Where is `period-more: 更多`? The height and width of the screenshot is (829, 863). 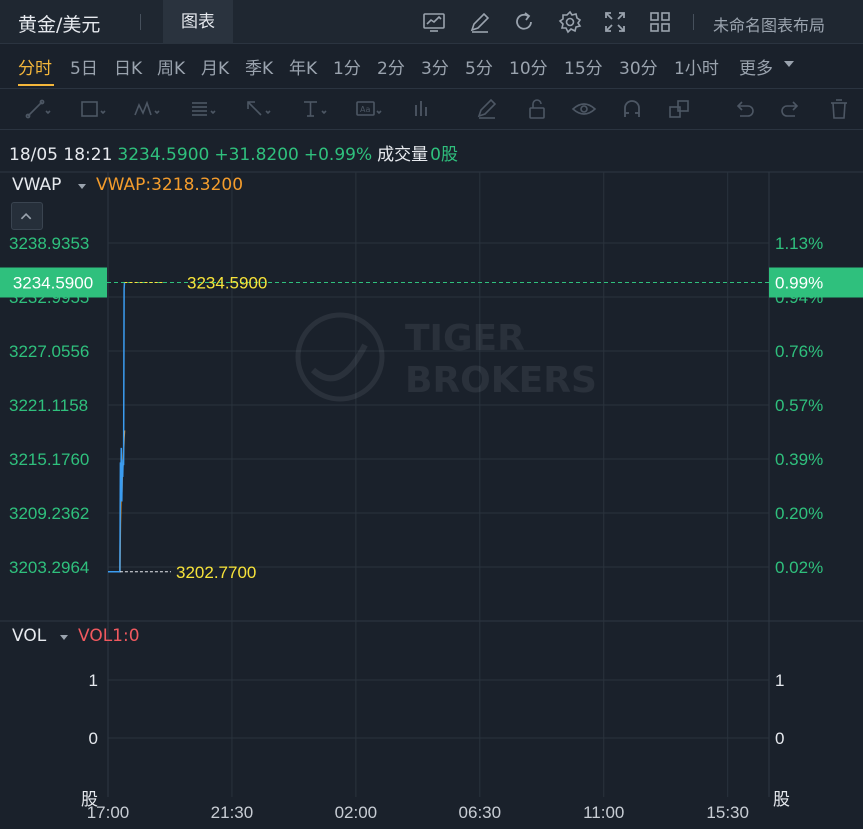
period-more: 更多 is located at coordinates (756, 66).